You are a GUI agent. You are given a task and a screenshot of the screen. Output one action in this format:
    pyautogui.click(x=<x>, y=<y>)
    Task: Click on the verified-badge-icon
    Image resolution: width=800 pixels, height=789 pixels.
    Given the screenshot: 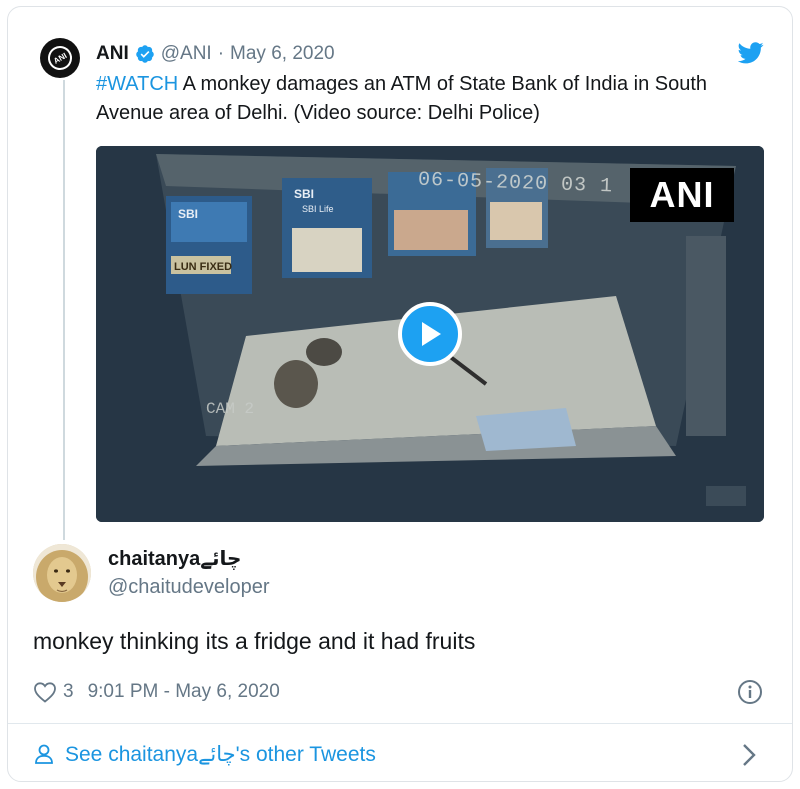 What is the action you would take?
    pyautogui.click(x=144, y=54)
    